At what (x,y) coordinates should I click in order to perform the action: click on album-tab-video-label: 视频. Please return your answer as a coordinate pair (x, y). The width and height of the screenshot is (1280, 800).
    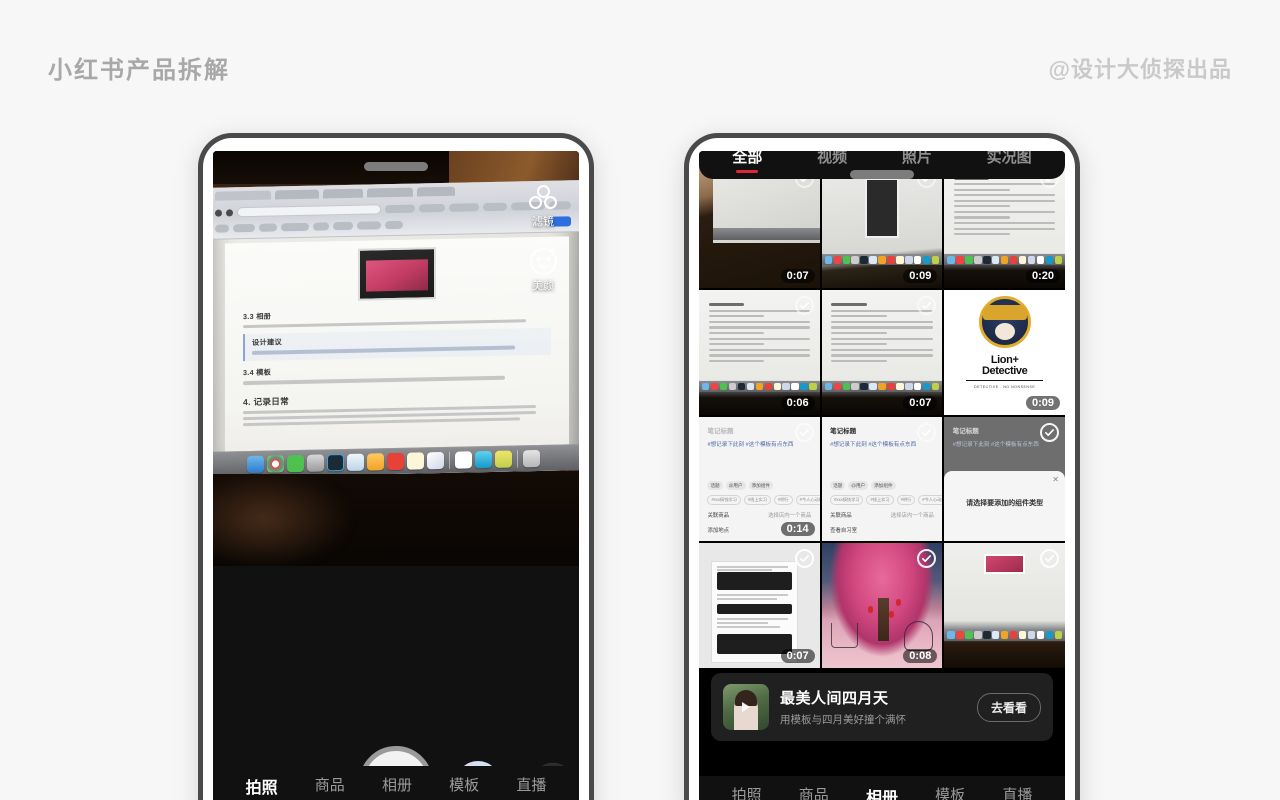
    Looking at the image, I should click on (832, 158).